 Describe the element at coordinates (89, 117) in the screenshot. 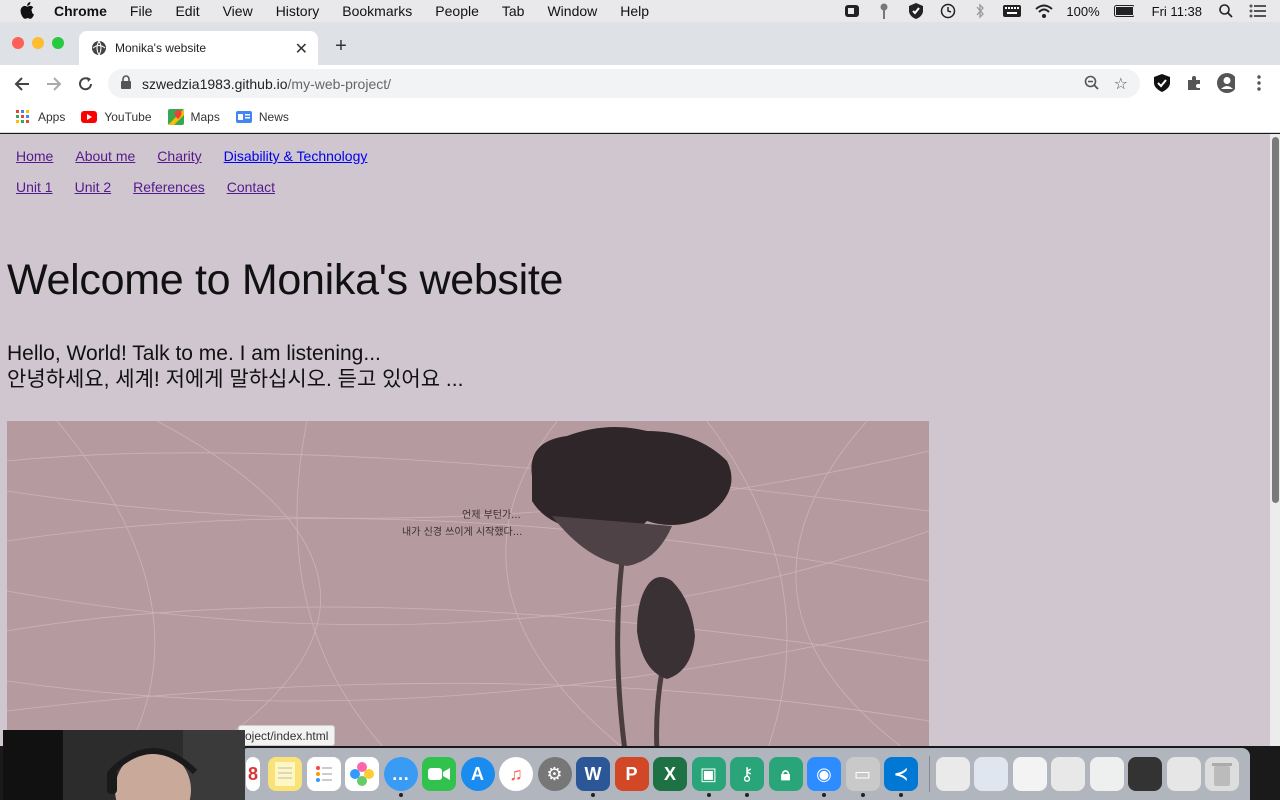

I see `youtube-icon` at that location.